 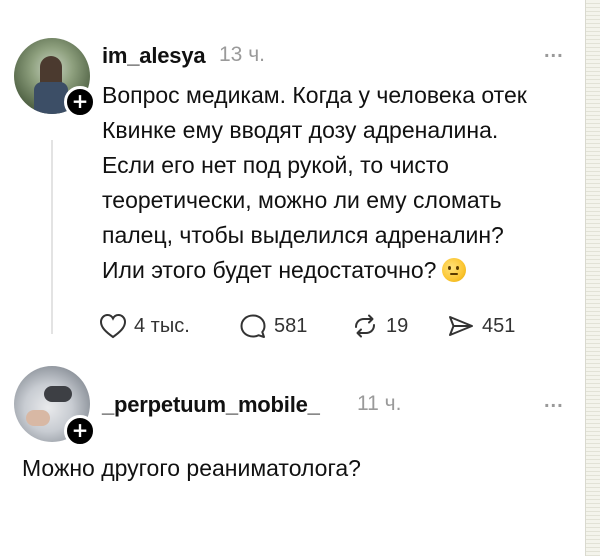 I want to click on post-text-line: теоретически, можно ли ему сломать, so click(x=302, y=200).